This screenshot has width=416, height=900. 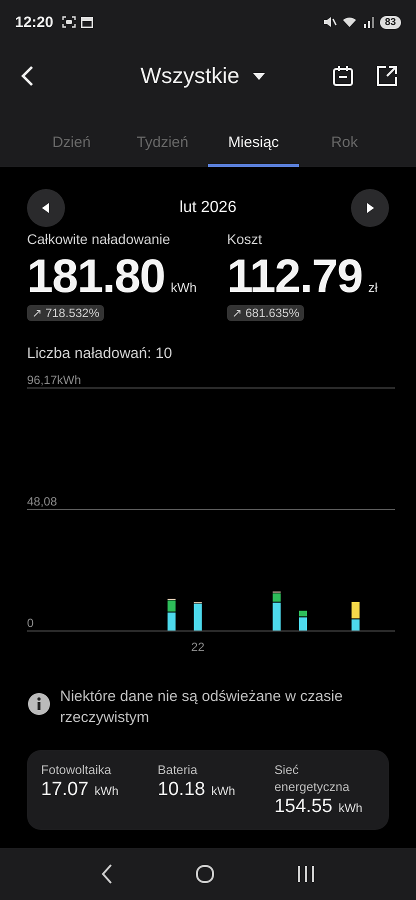 What do you see at coordinates (208, 208) in the screenshot?
I see `period-label: lut 2026` at bounding box center [208, 208].